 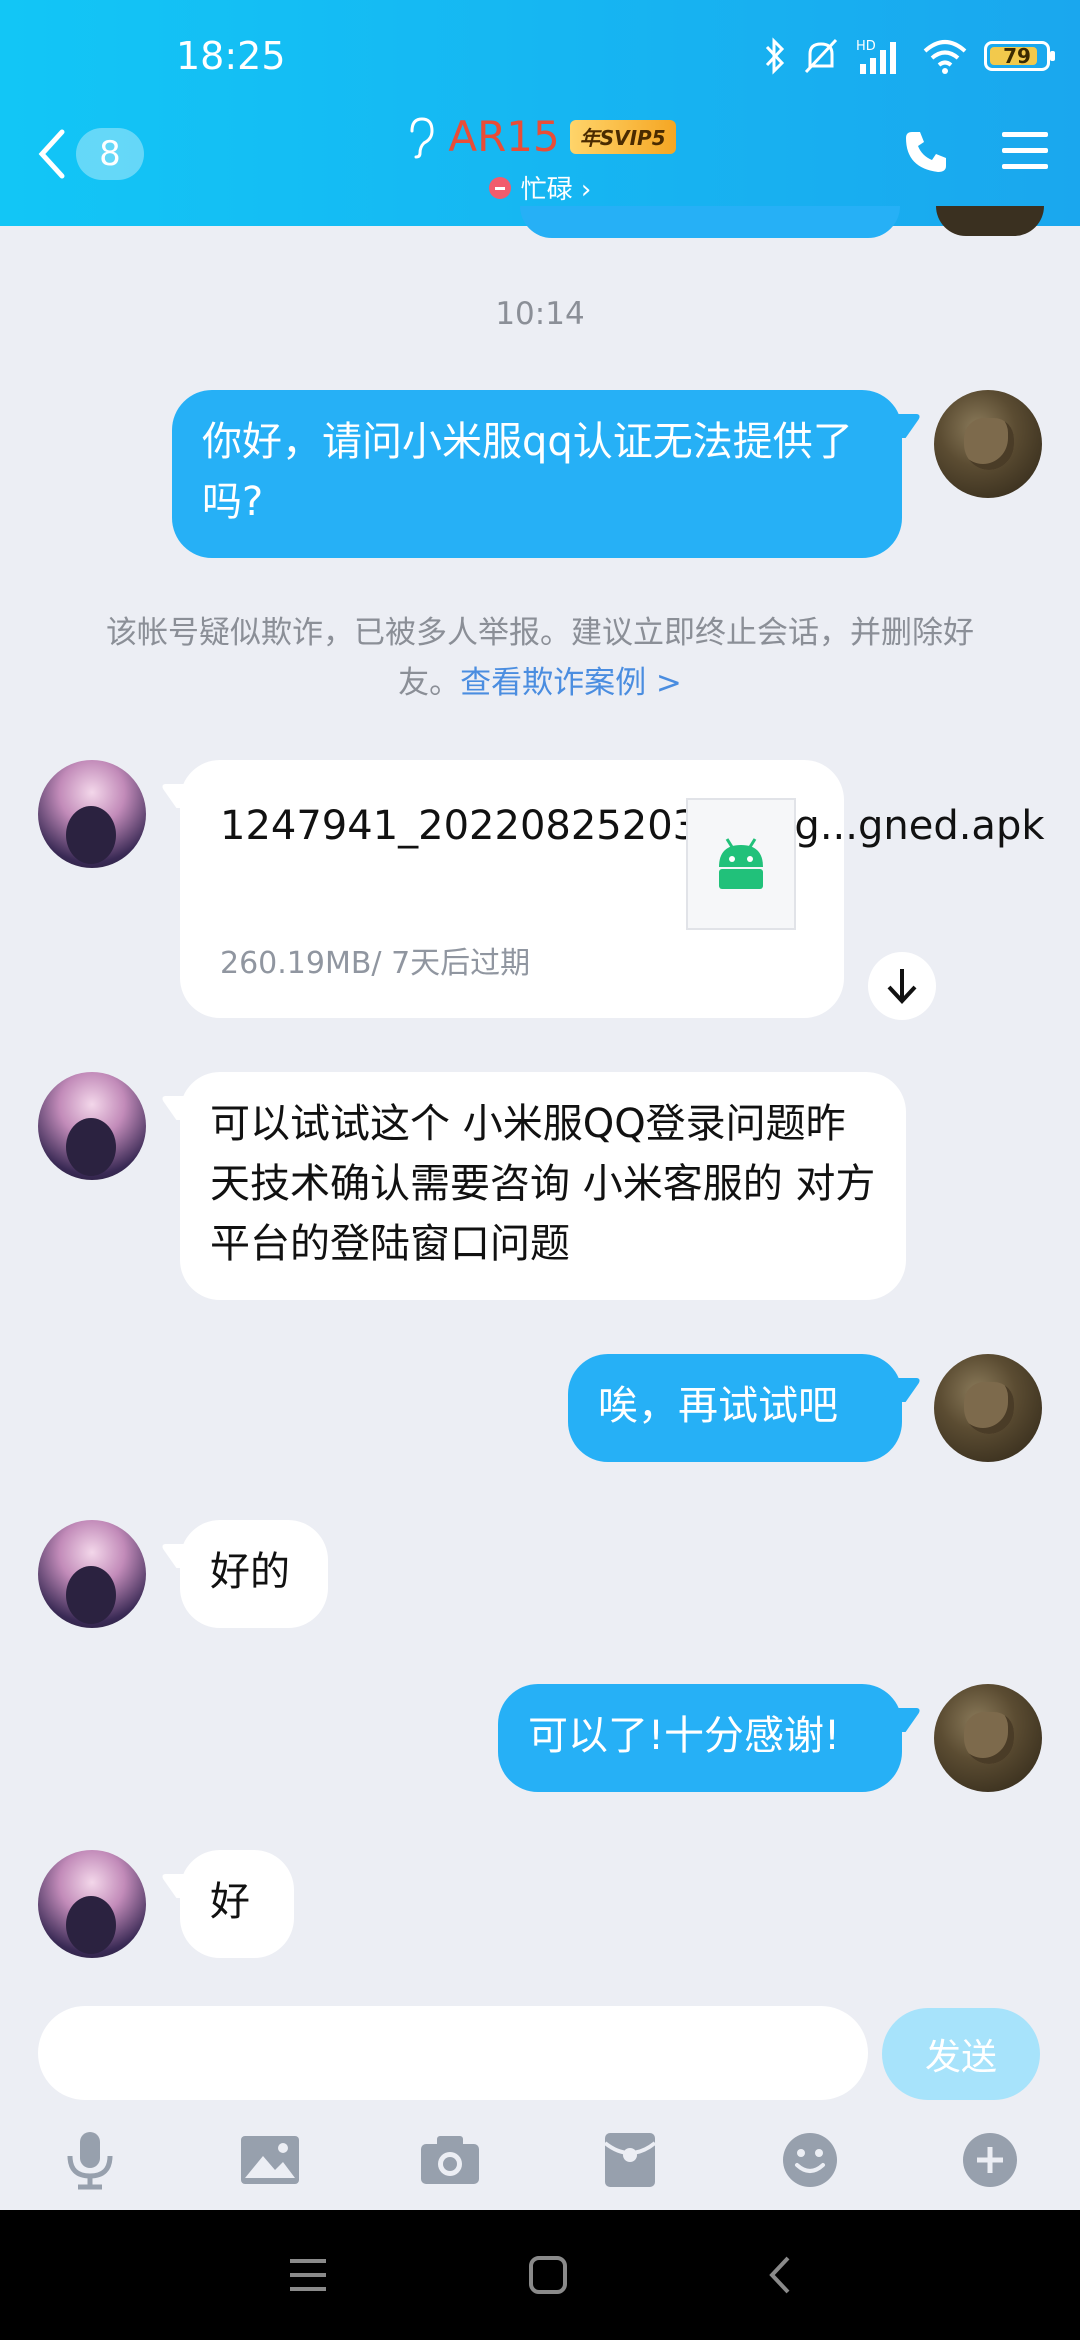 I want to click on message-text: 可以了!十分感谢!, so click(x=684, y=1736).